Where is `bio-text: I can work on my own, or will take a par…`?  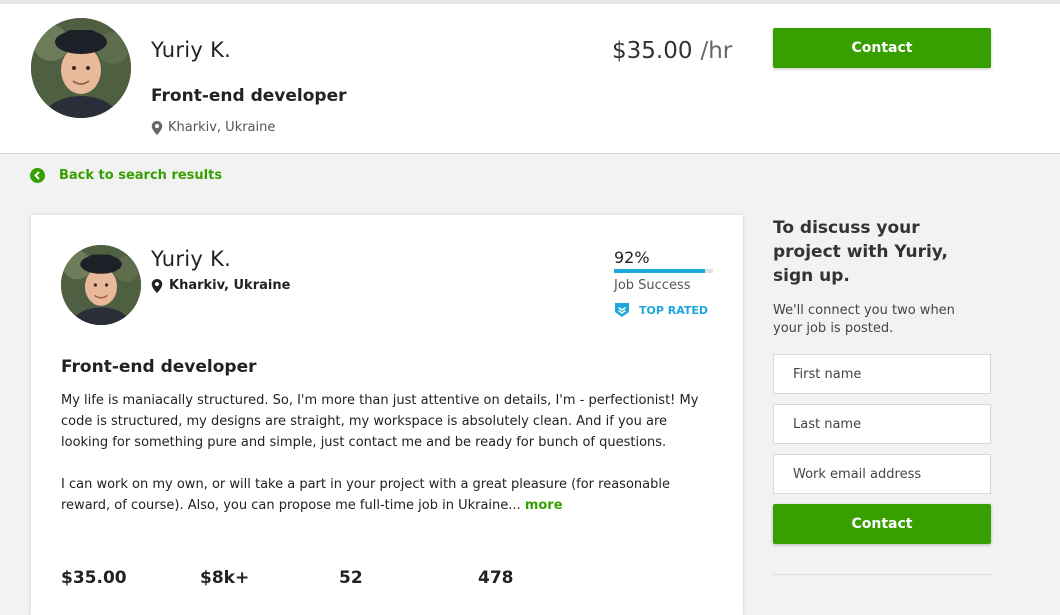
bio-text: I can work on my own, or will take a par… is located at coordinates (365, 495).